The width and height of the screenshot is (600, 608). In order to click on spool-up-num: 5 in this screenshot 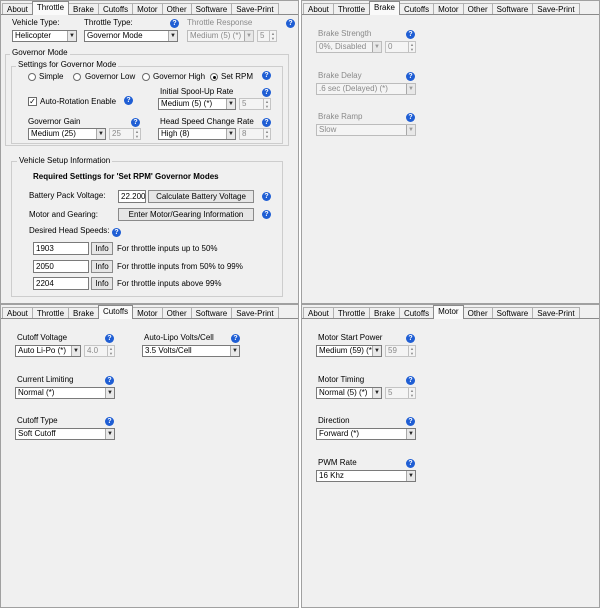, I will do `click(244, 103)`.